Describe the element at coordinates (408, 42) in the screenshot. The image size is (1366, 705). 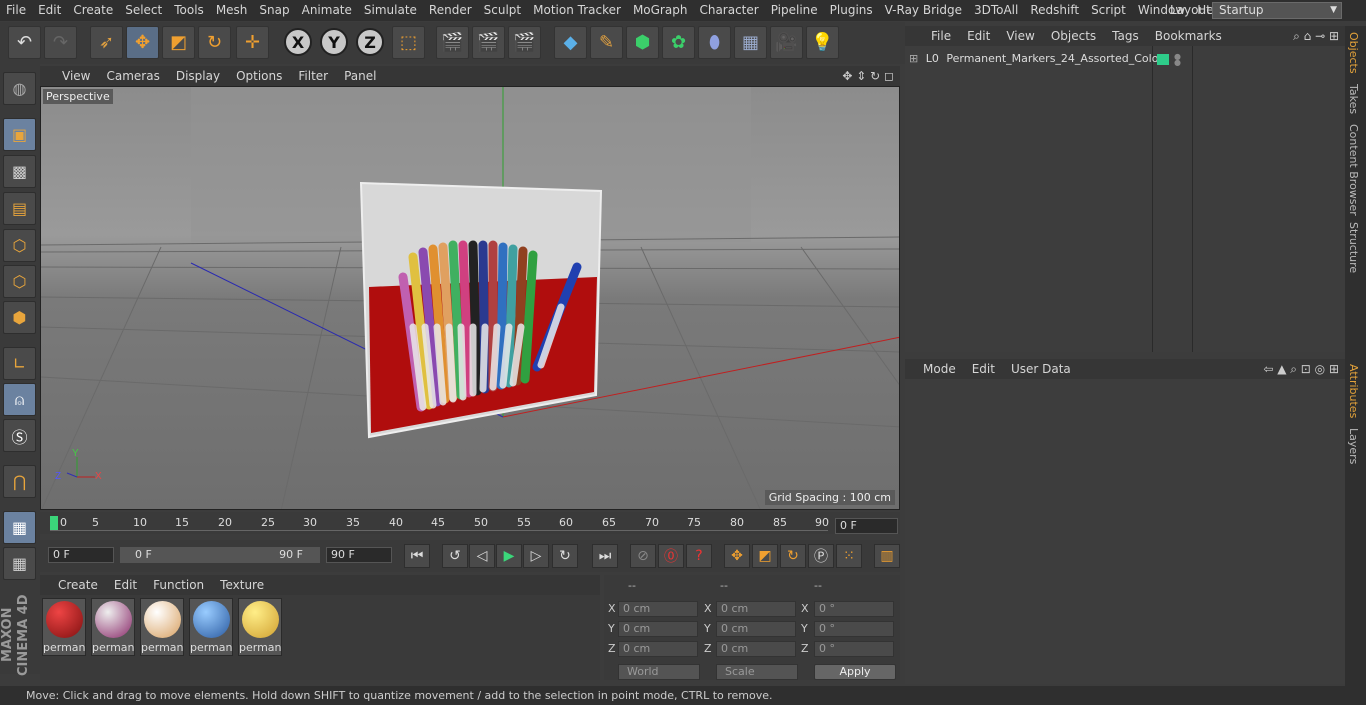
I see `coordinate-system-button: ⬚` at that location.